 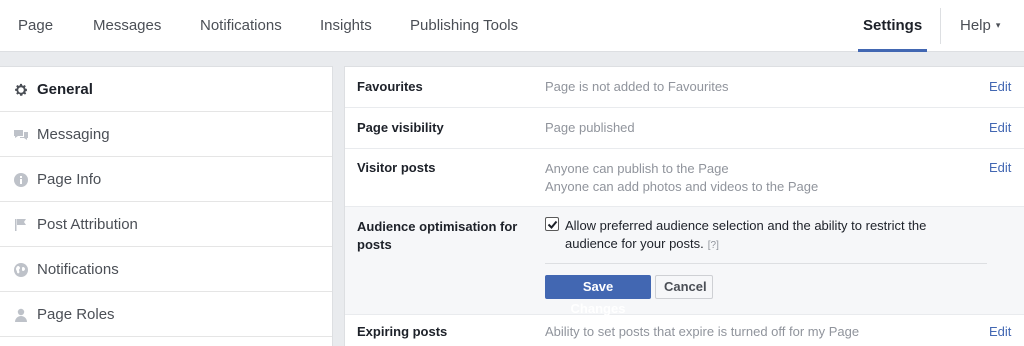 I want to click on tab-messages: Messages, so click(x=127, y=26).